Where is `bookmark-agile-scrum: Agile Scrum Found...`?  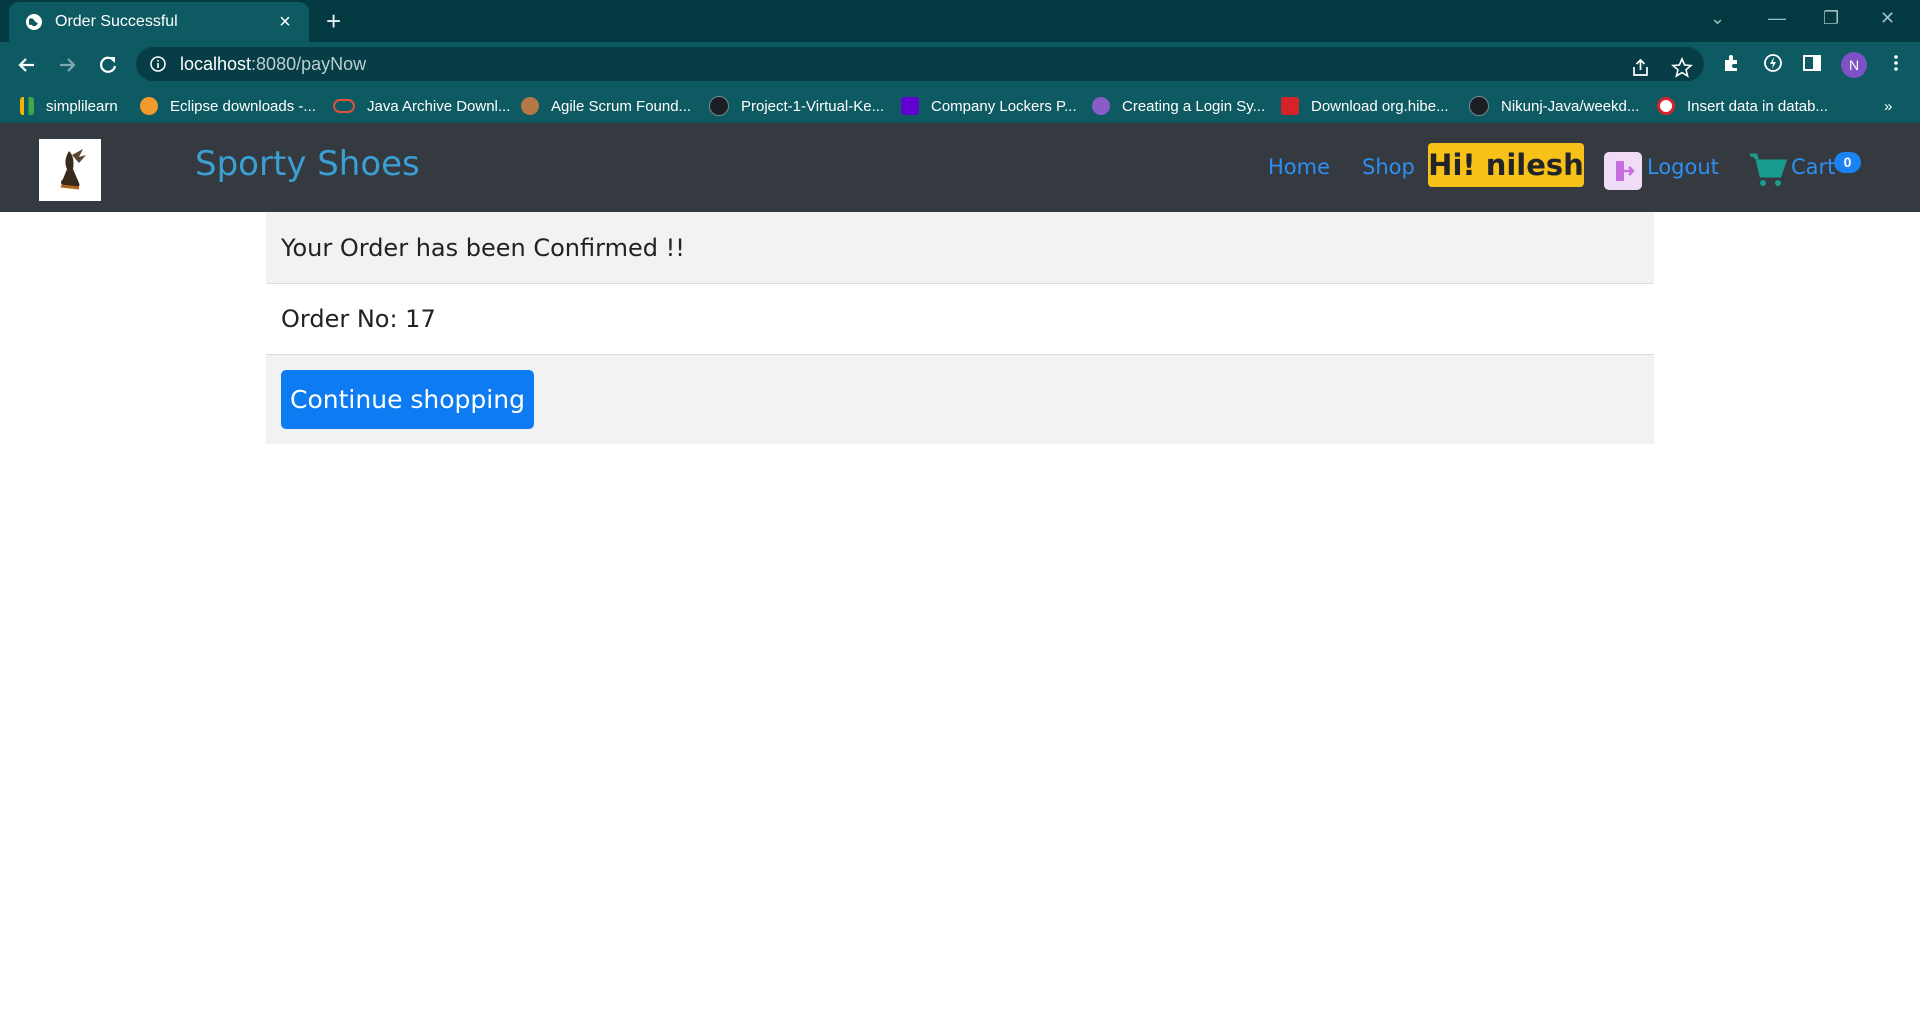 bookmark-agile-scrum: Agile Scrum Found... is located at coordinates (606, 106).